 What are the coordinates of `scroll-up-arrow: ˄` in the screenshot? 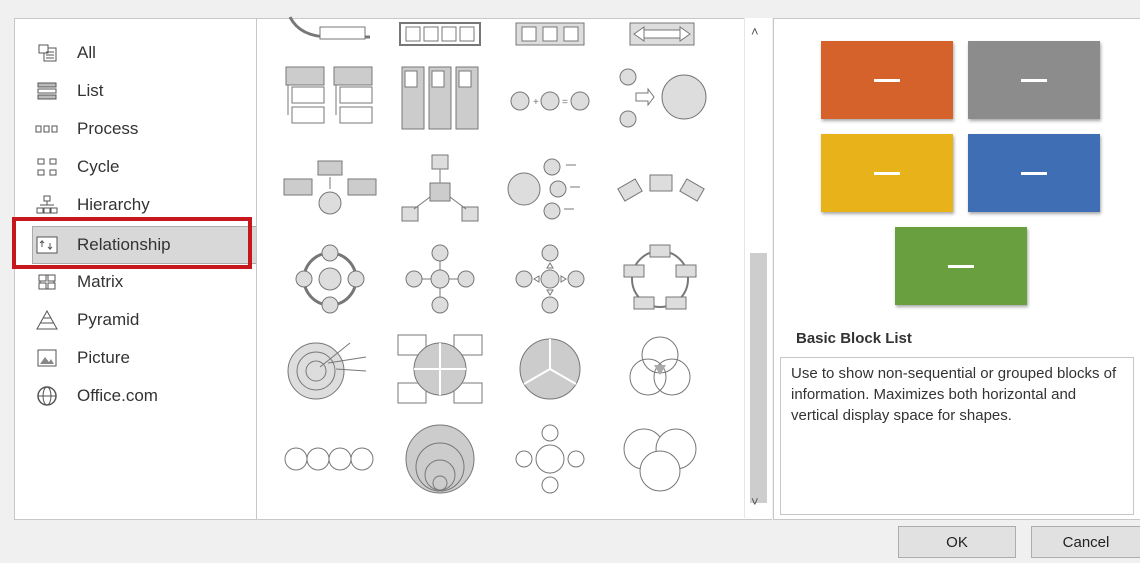 It's located at (755, 31).